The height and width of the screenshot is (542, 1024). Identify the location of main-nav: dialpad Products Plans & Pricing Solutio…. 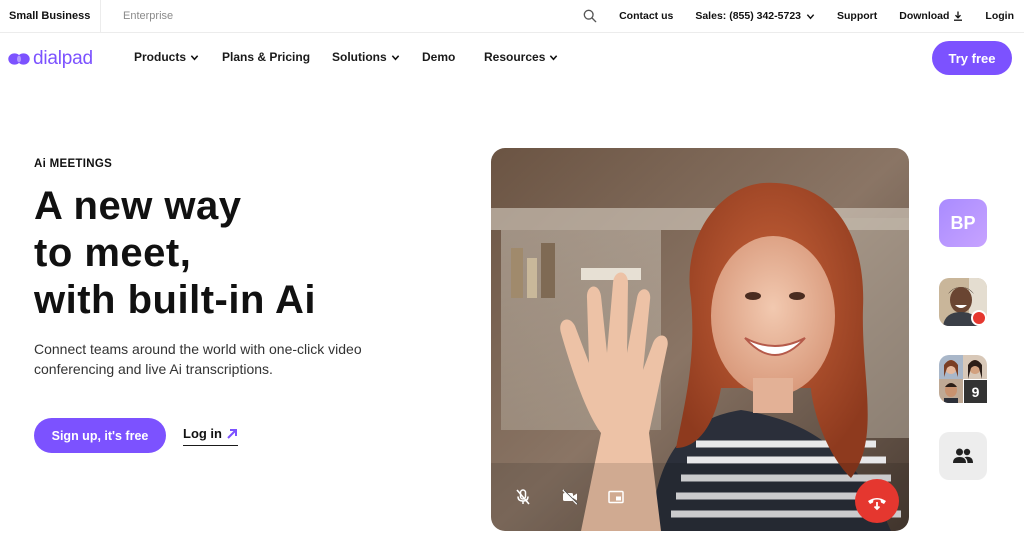
(512, 58).